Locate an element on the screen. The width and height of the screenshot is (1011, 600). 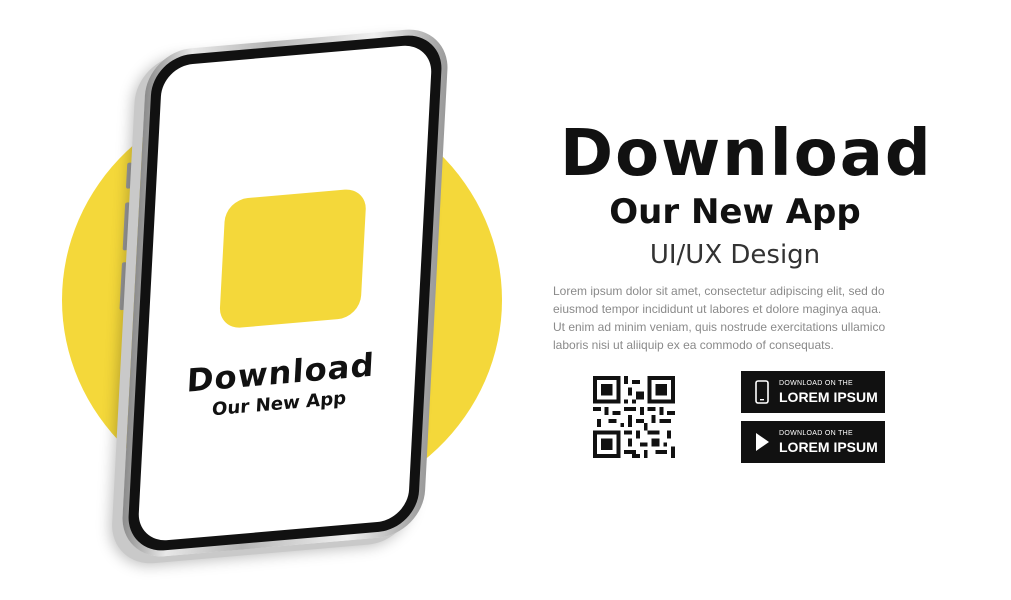
app-icon-tile is located at coordinates (292, 258).